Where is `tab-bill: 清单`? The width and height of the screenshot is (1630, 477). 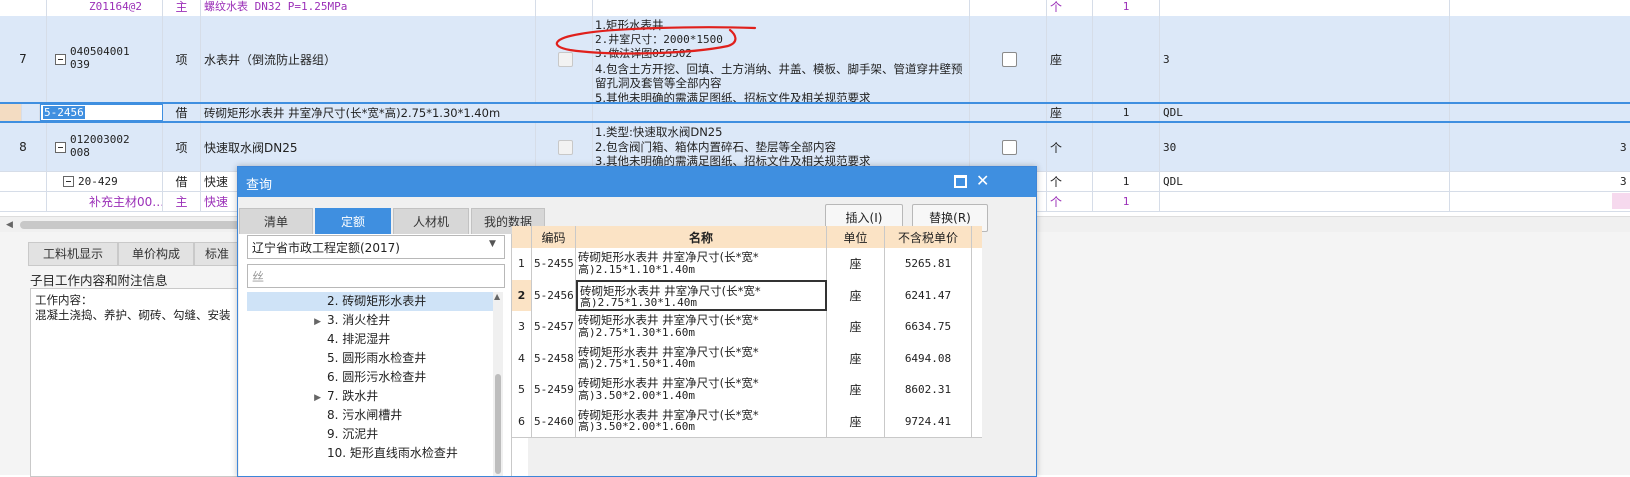
tab-bill: 清单 is located at coordinates (276, 222).